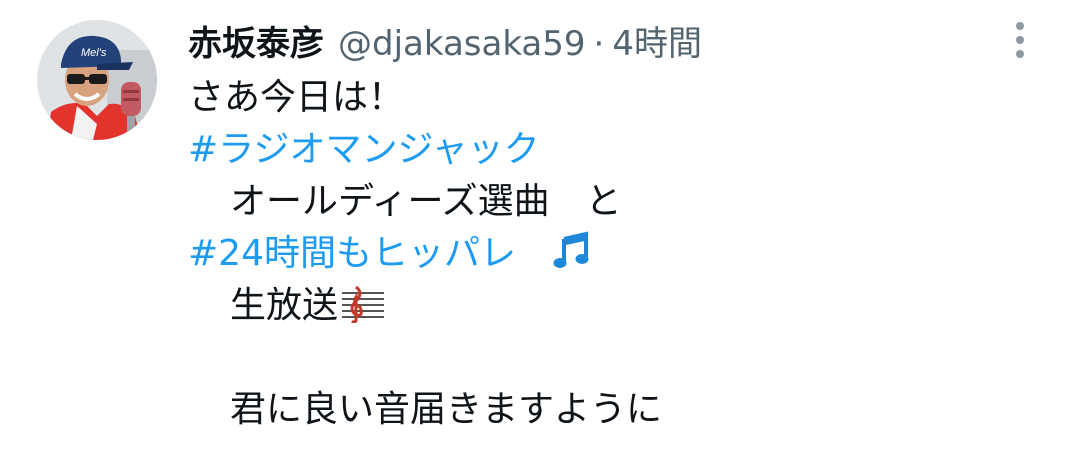 This screenshot has height=470, width=1076. Describe the element at coordinates (598, 150) in the screenshot. I see `tweet-line: #ラジオマンジャック` at that location.